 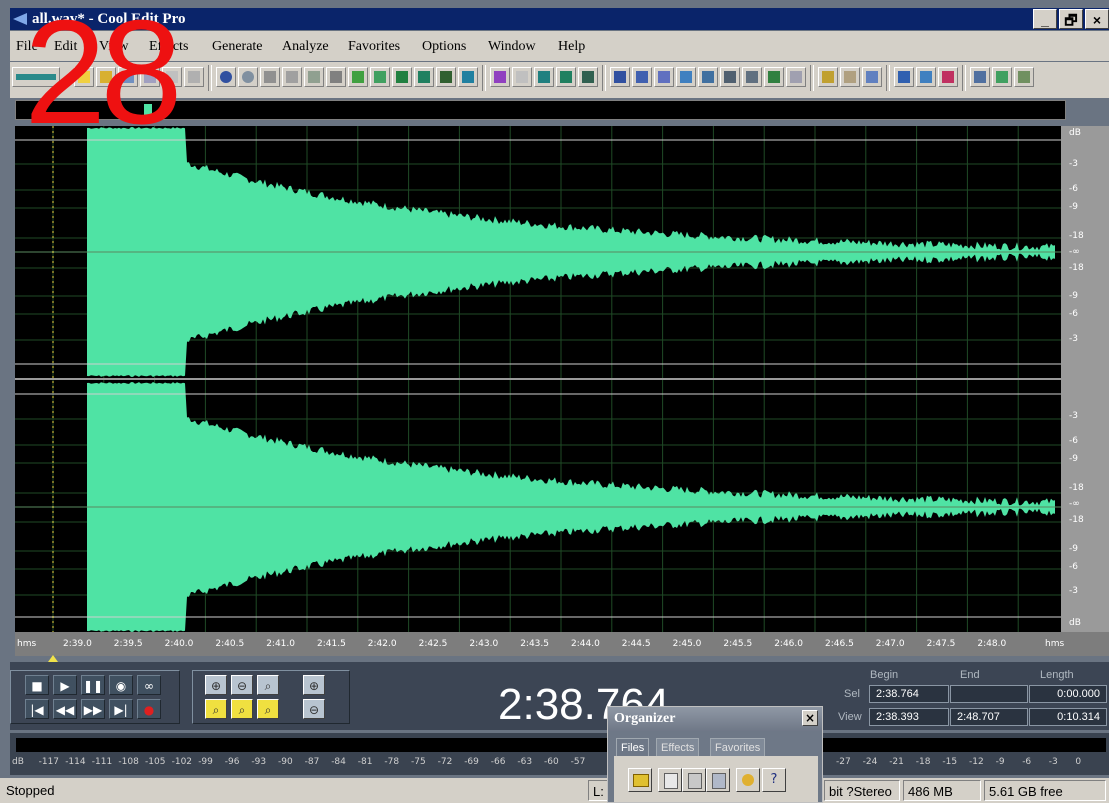 What do you see at coordinates (37, 709) in the screenshot?
I see `go-to-start-icon: |◀` at bounding box center [37, 709].